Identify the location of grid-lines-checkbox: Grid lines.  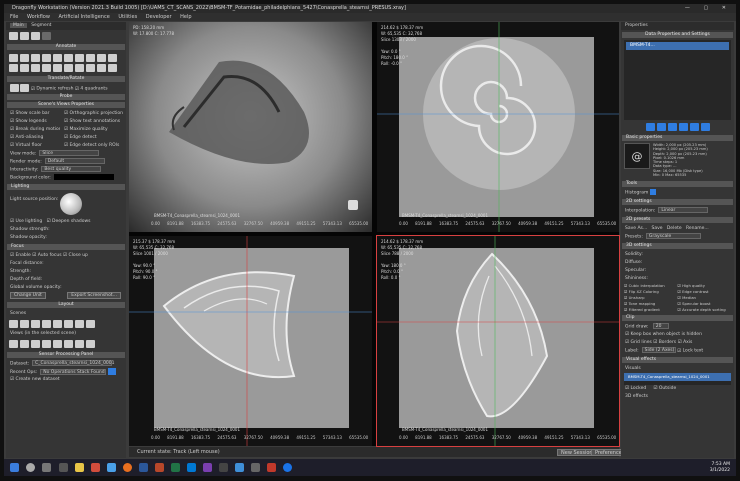
(638, 342).